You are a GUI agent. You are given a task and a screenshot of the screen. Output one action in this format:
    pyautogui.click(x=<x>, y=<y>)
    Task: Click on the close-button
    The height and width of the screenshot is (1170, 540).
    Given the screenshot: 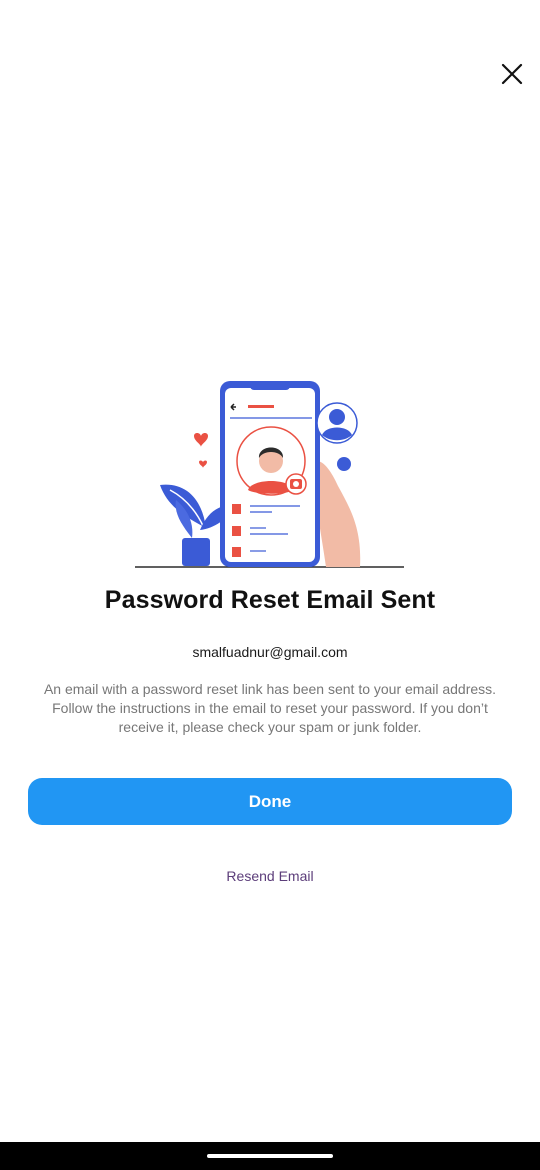 What is the action you would take?
    pyautogui.click(x=512, y=74)
    